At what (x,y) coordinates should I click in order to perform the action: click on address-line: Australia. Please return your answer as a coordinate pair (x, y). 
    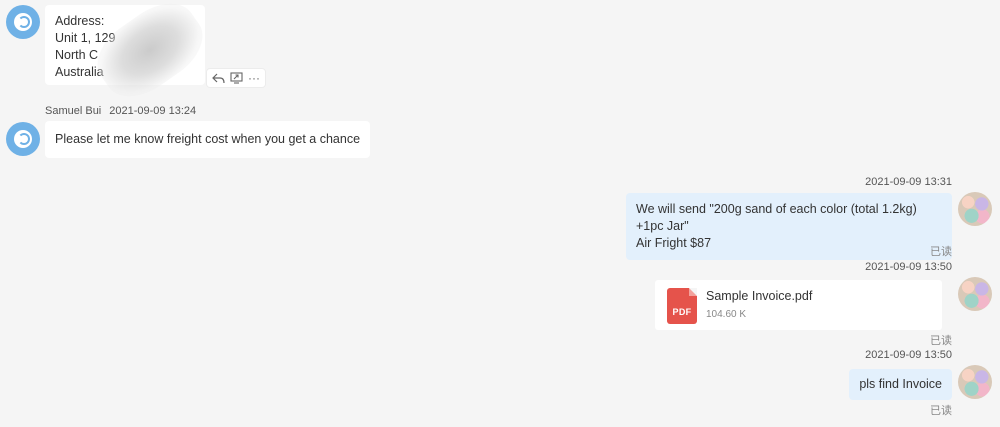
    Looking at the image, I should click on (79, 72).